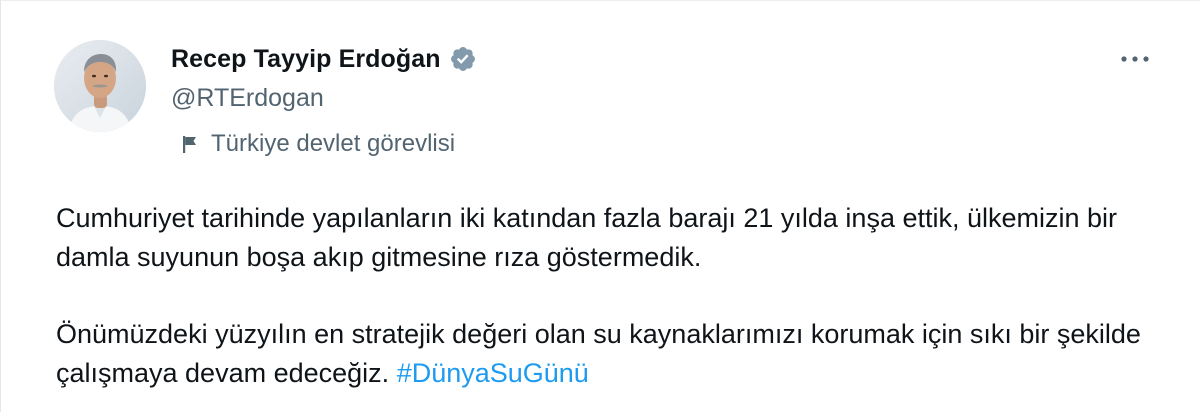  Describe the element at coordinates (493, 373) in the screenshot. I see `hashtag-link: #DünyaSuGünü` at that location.